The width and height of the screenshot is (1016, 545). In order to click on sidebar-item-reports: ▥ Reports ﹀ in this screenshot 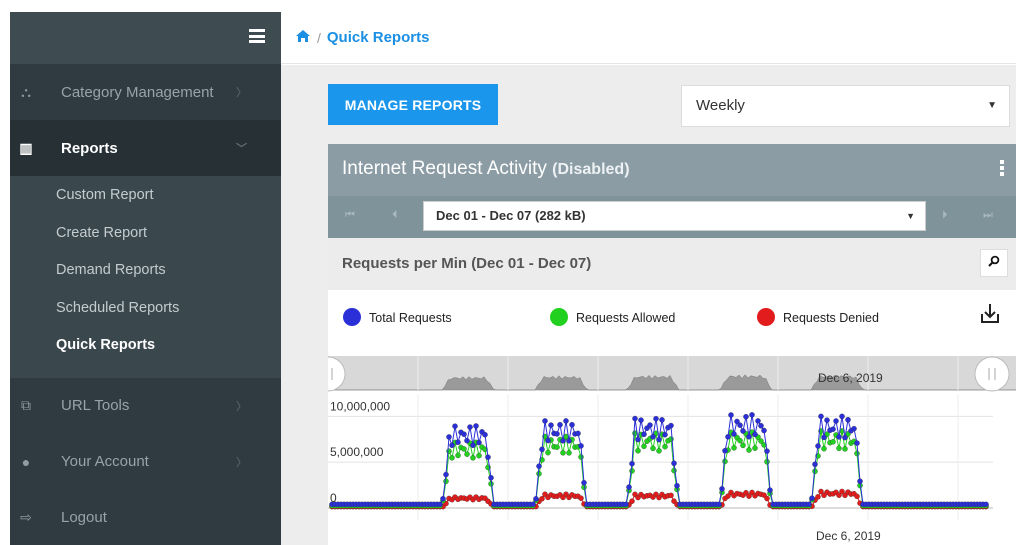, I will do `click(145, 148)`.